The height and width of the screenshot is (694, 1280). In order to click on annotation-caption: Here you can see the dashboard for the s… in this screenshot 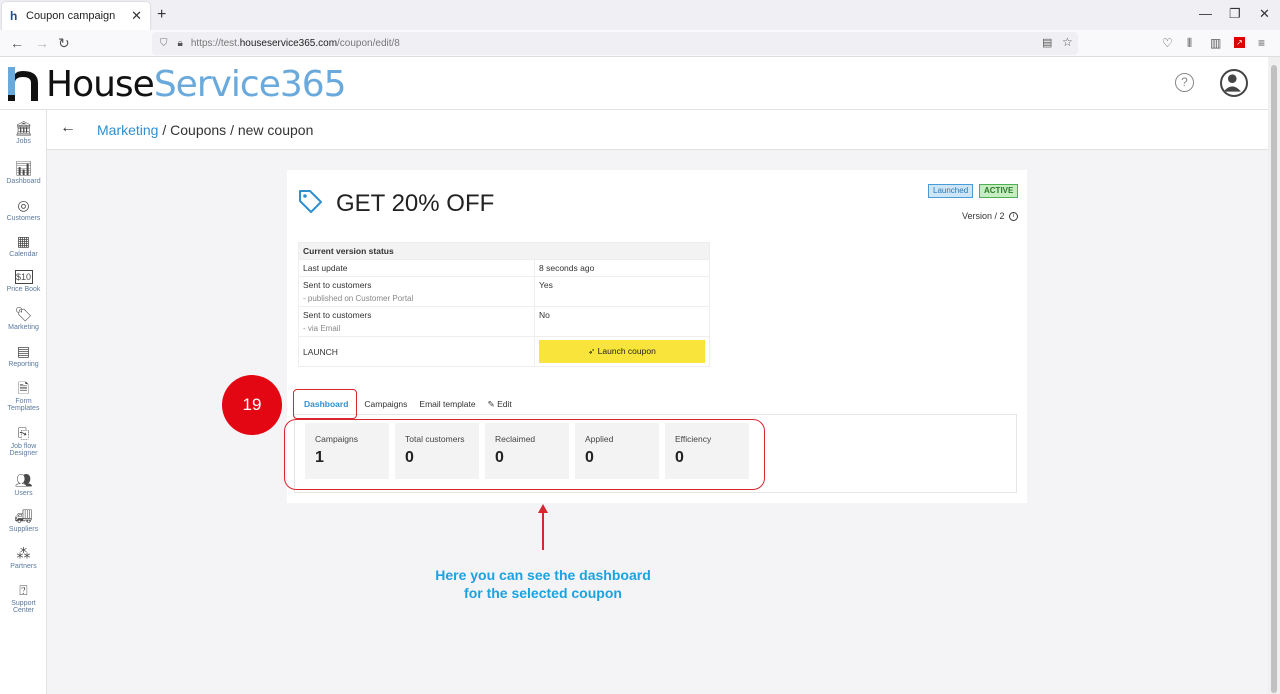, I will do `click(543, 584)`.